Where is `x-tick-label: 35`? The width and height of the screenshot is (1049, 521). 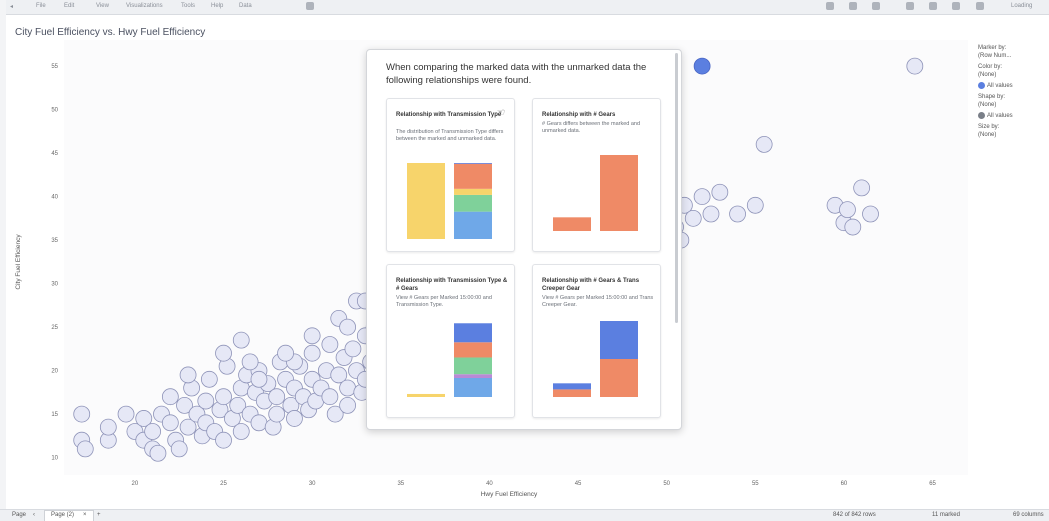 x-tick-label: 35 is located at coordinates (400, 484).